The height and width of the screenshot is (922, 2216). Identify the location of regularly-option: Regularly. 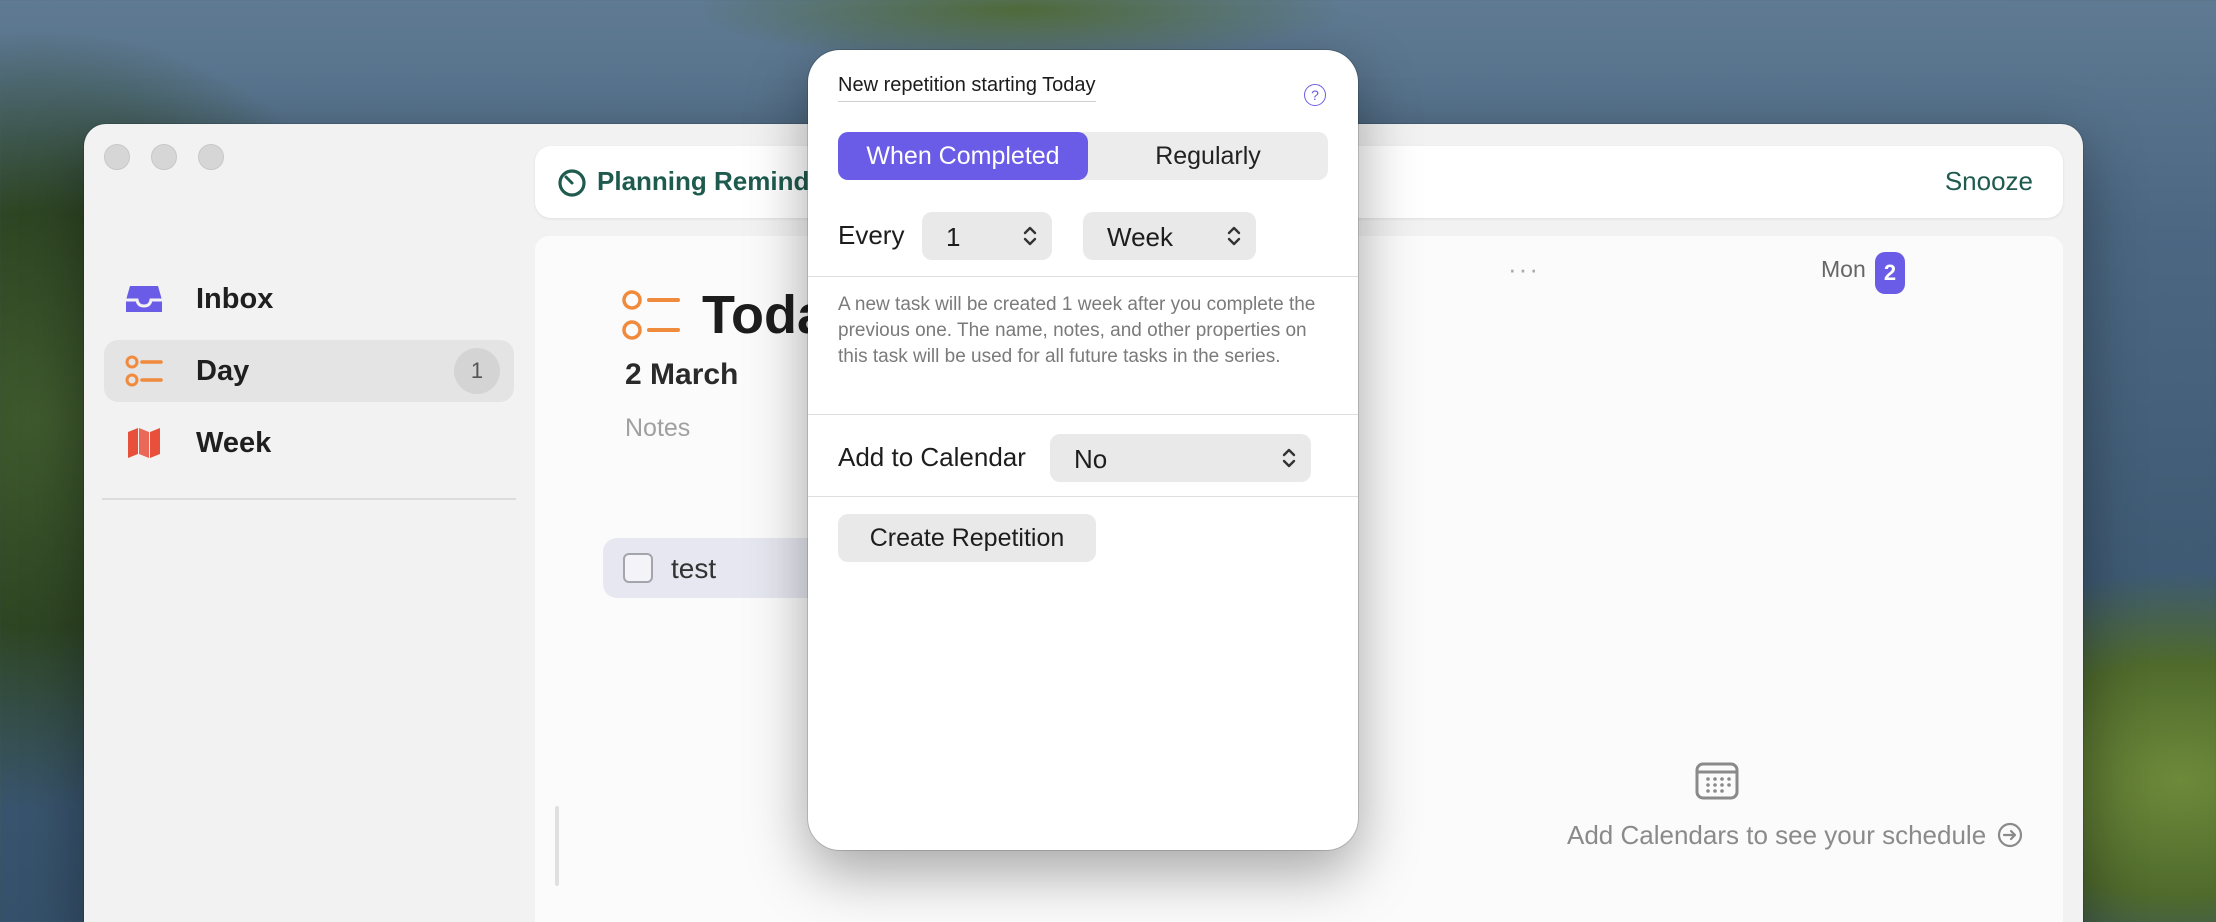
(1208, 156).